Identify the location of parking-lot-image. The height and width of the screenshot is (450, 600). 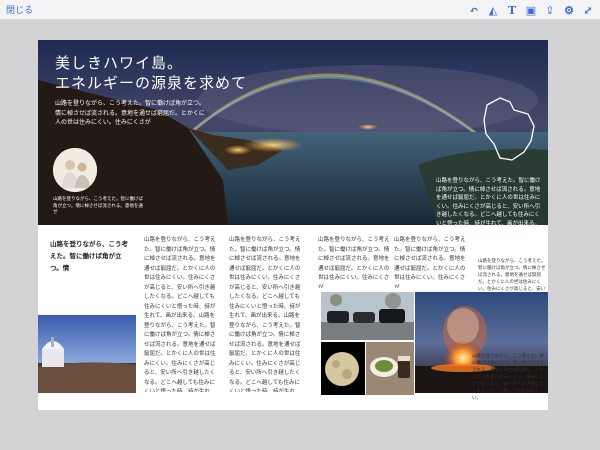
(367, 316).